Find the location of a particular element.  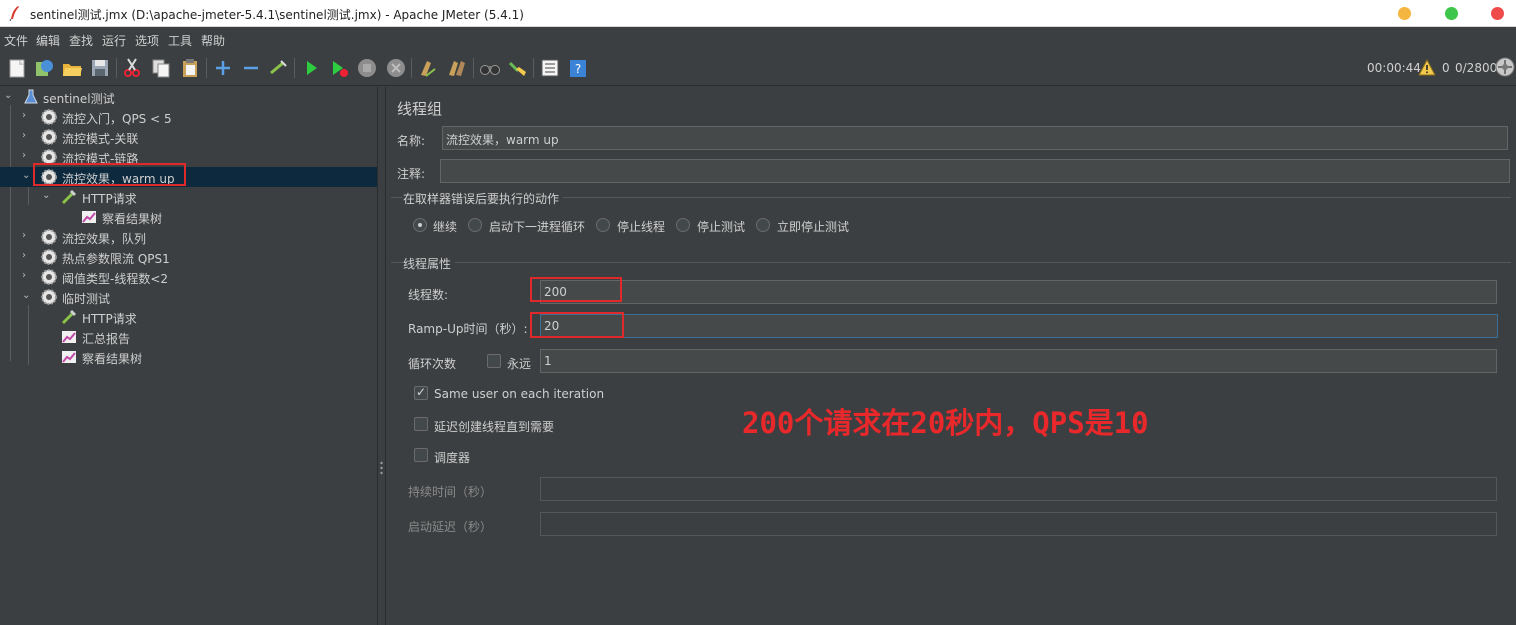

rampup-field: 20 is located at coordinates (1019, 326).